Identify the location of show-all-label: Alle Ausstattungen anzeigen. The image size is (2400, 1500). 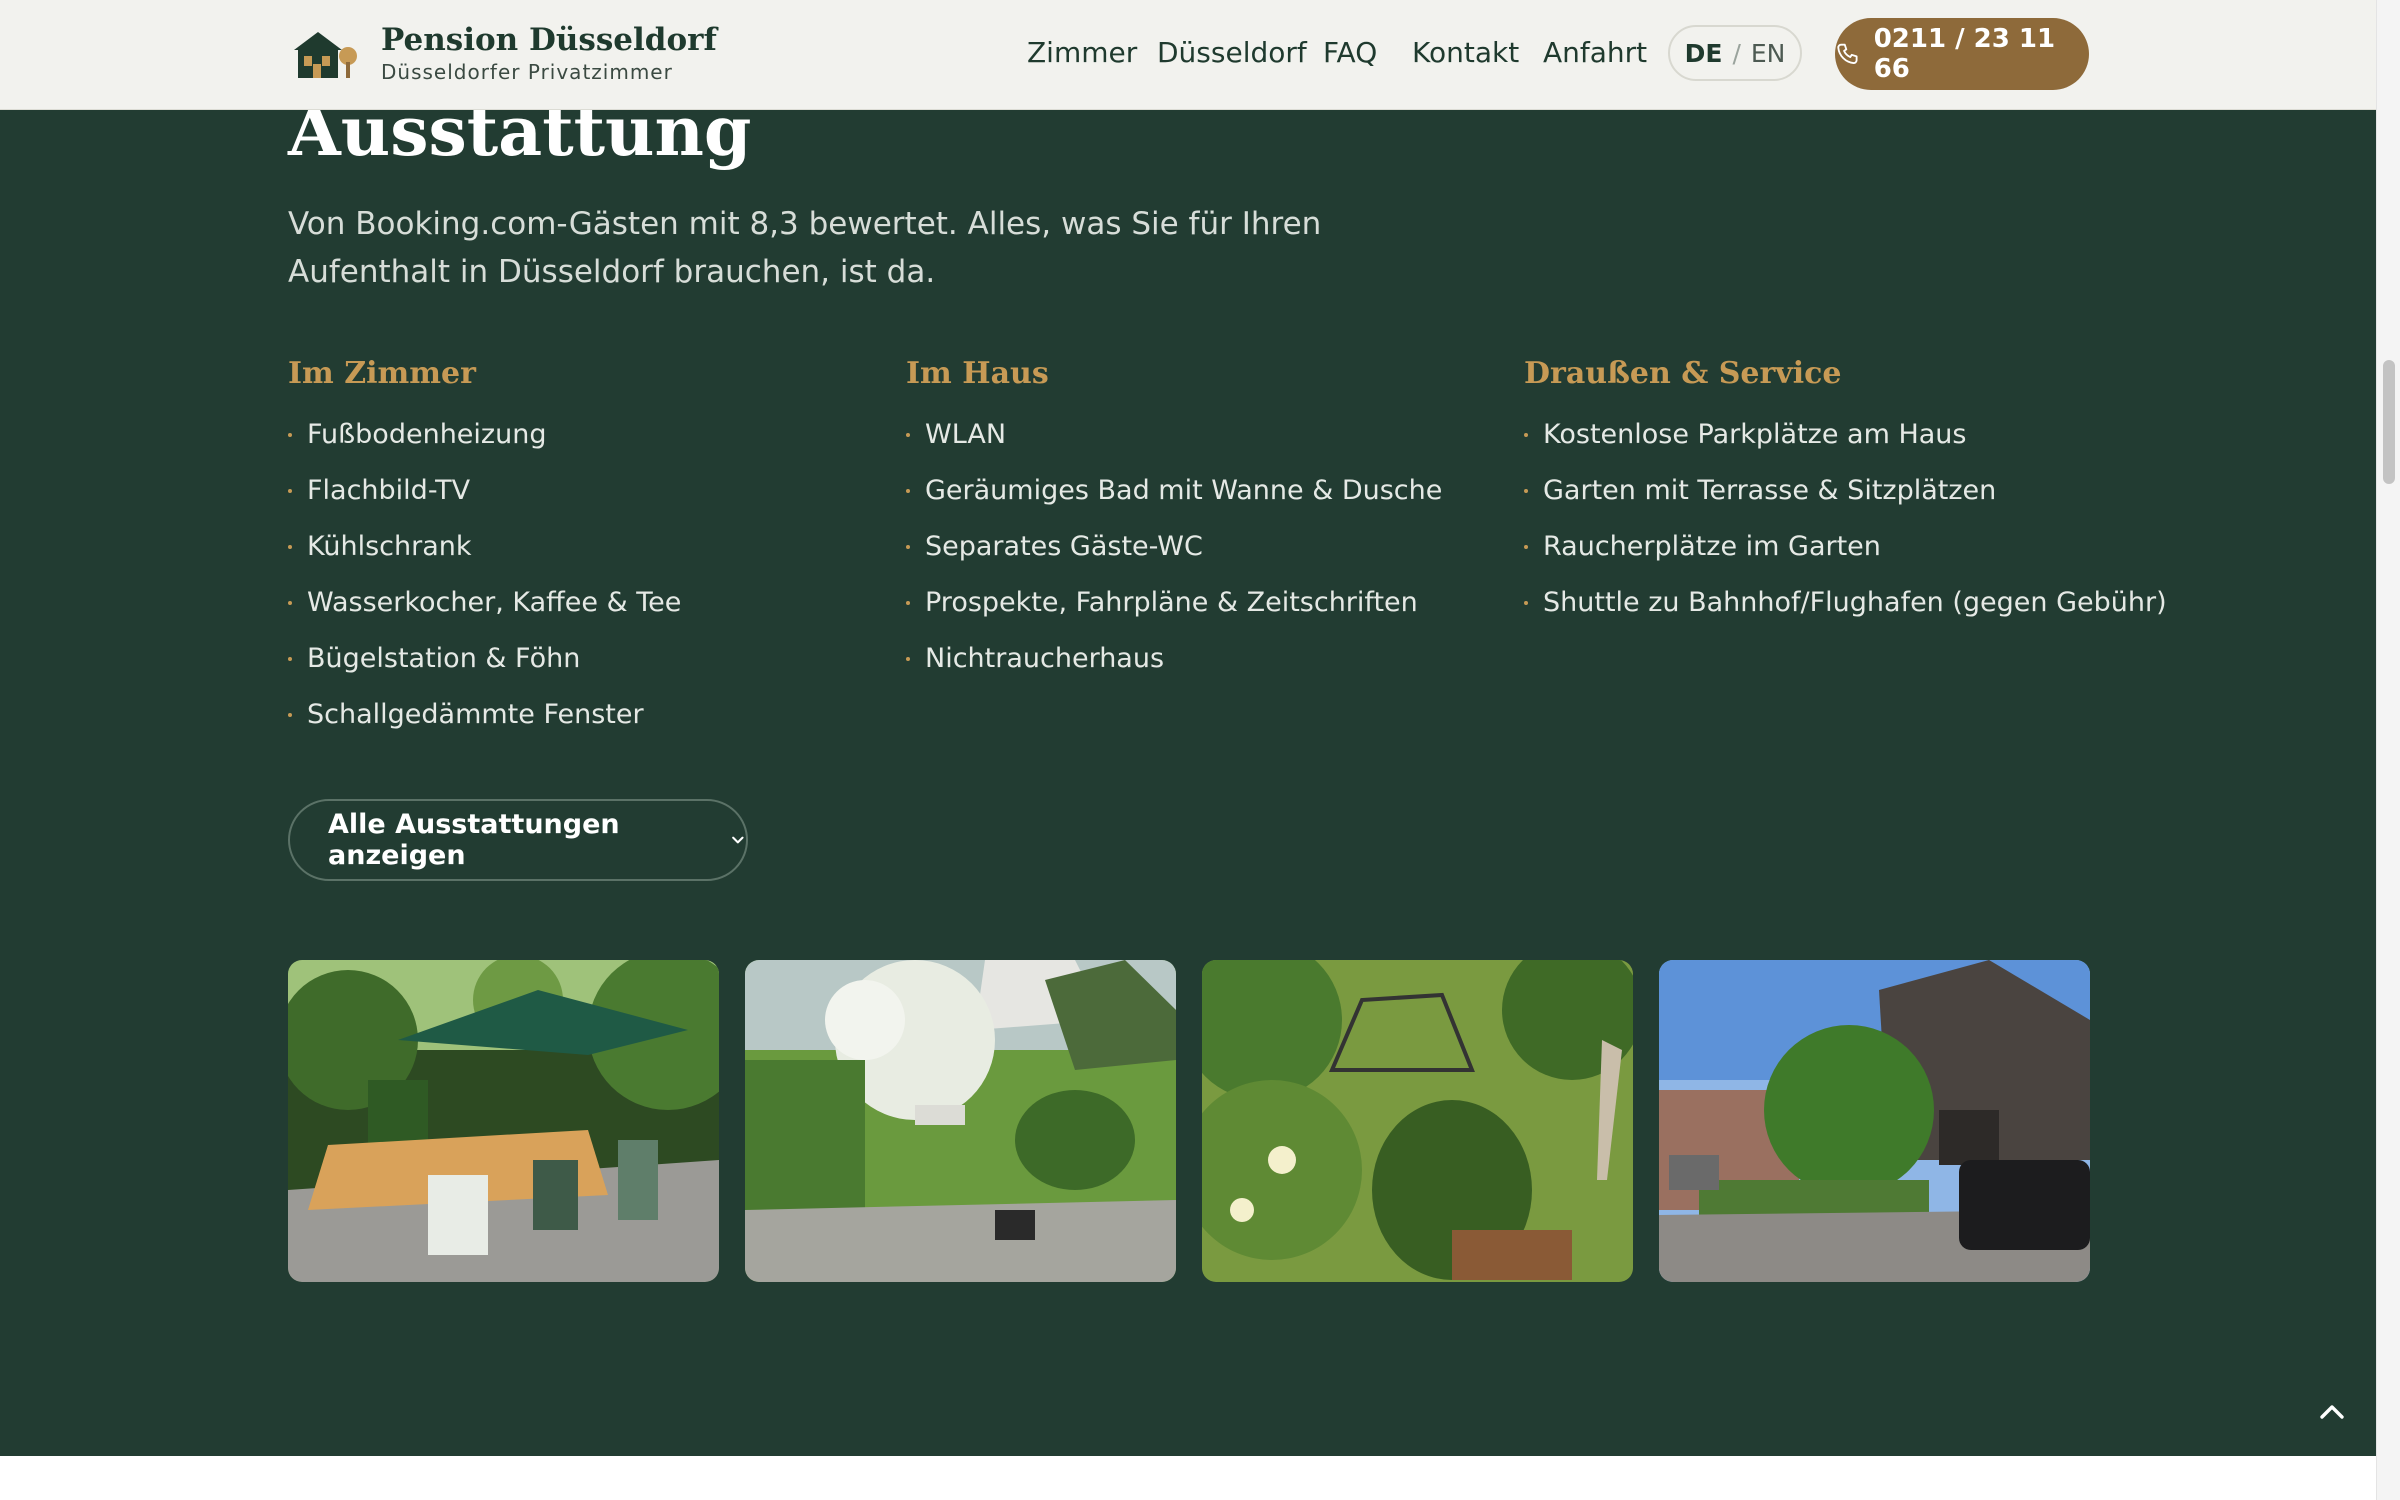
(474, 840).